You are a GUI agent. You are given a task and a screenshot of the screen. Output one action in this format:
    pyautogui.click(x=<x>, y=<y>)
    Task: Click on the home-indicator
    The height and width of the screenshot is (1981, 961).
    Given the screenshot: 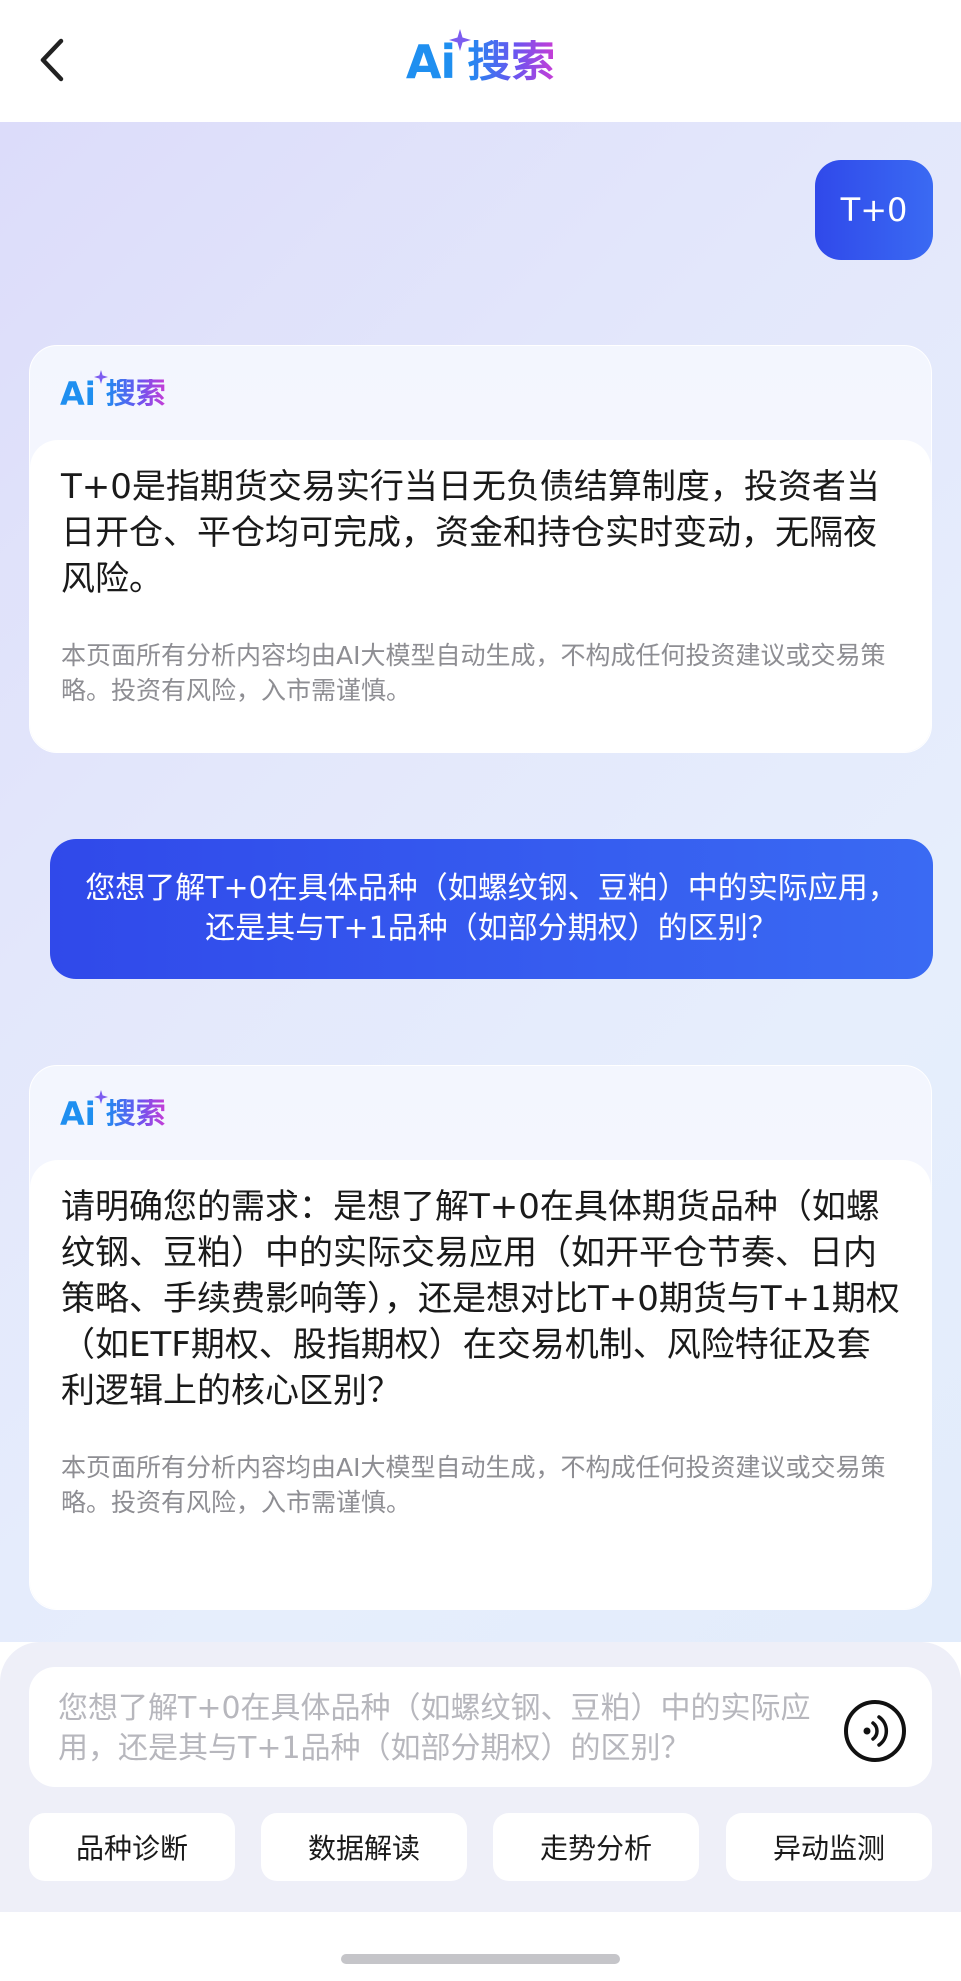 What is the action you would take?
    pyautogui.click(x=480, y=1959)
    